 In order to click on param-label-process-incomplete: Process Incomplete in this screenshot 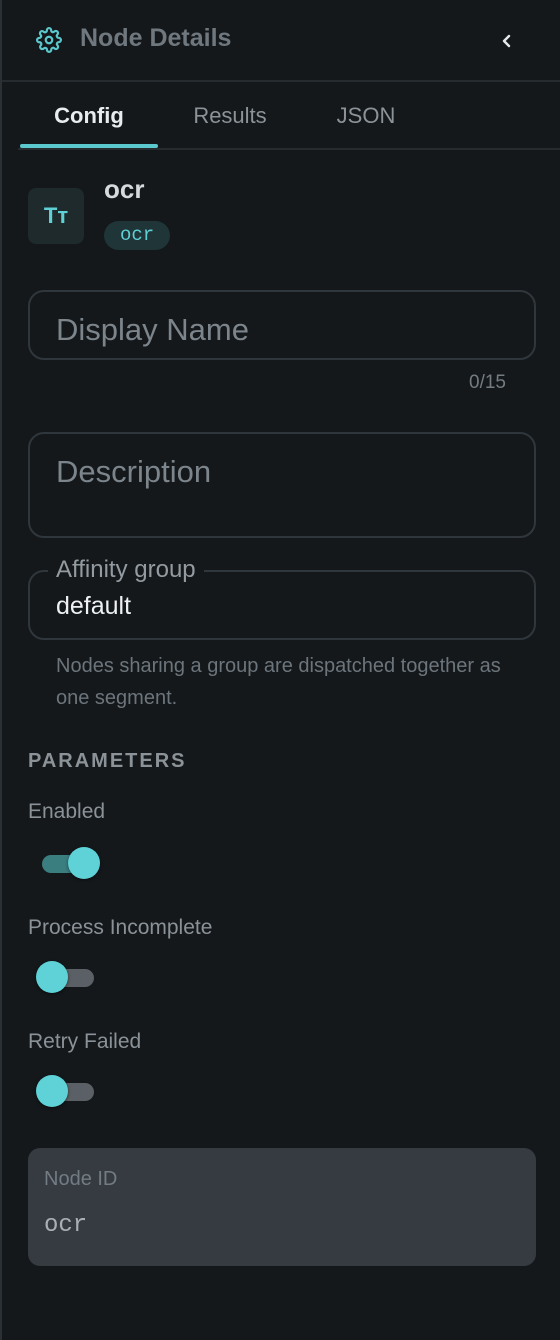, I will do `click(120, 927)`.